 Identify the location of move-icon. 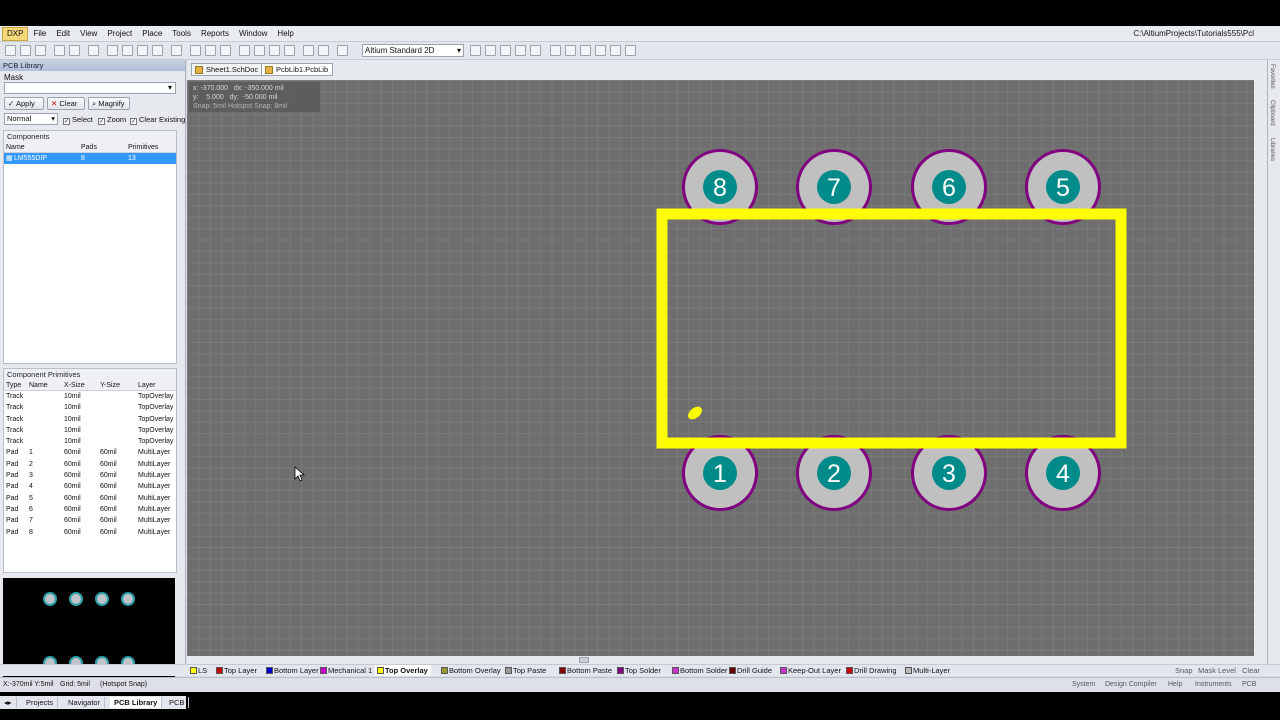
(274, 50).